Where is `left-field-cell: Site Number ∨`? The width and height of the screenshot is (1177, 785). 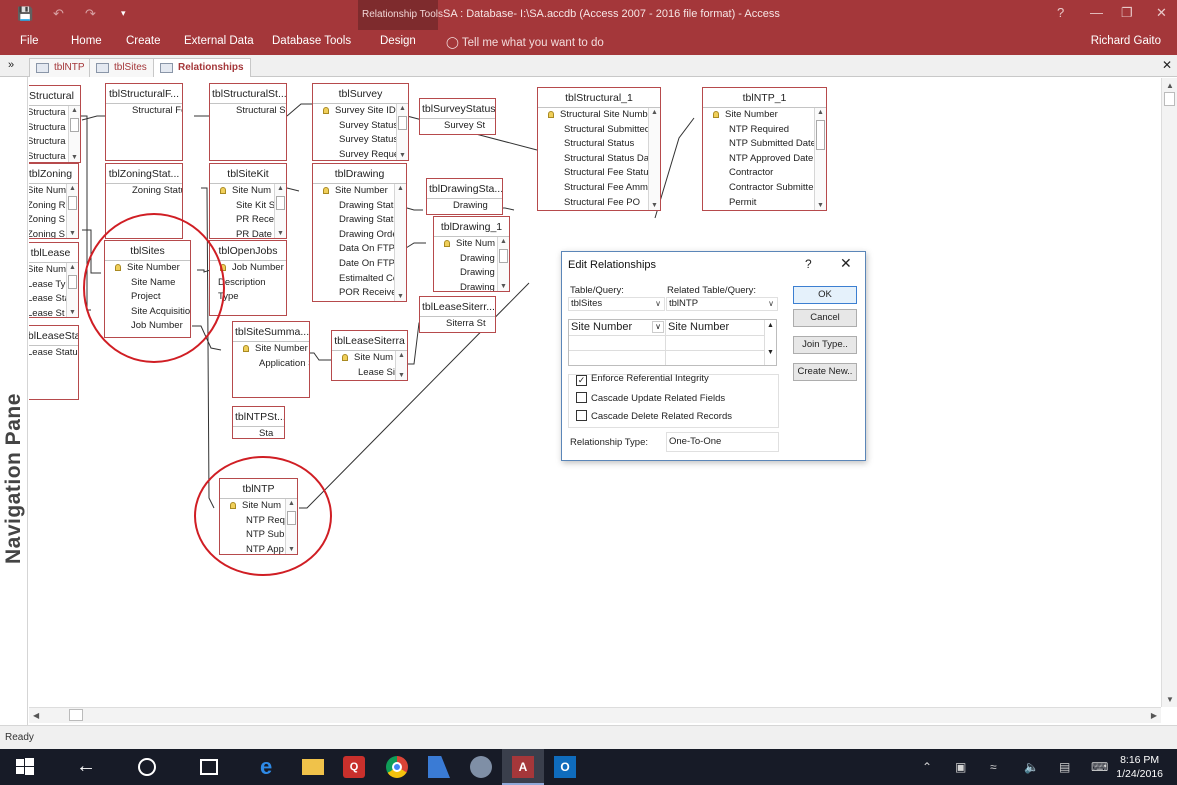
left-field-cell: Site Number ∨ is located at coordinates (617, 328).